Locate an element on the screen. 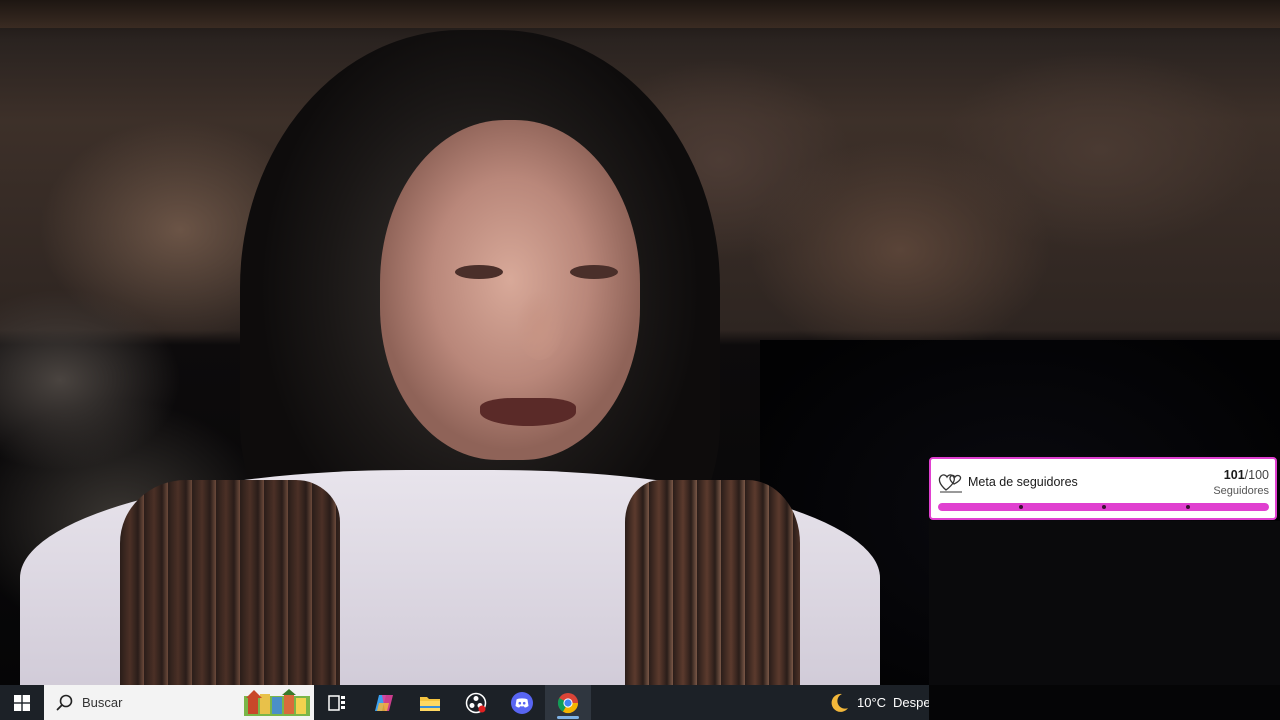 The width and height of the screenshot is (1280, 720). copilot-button is located at coordinates (384, 702).